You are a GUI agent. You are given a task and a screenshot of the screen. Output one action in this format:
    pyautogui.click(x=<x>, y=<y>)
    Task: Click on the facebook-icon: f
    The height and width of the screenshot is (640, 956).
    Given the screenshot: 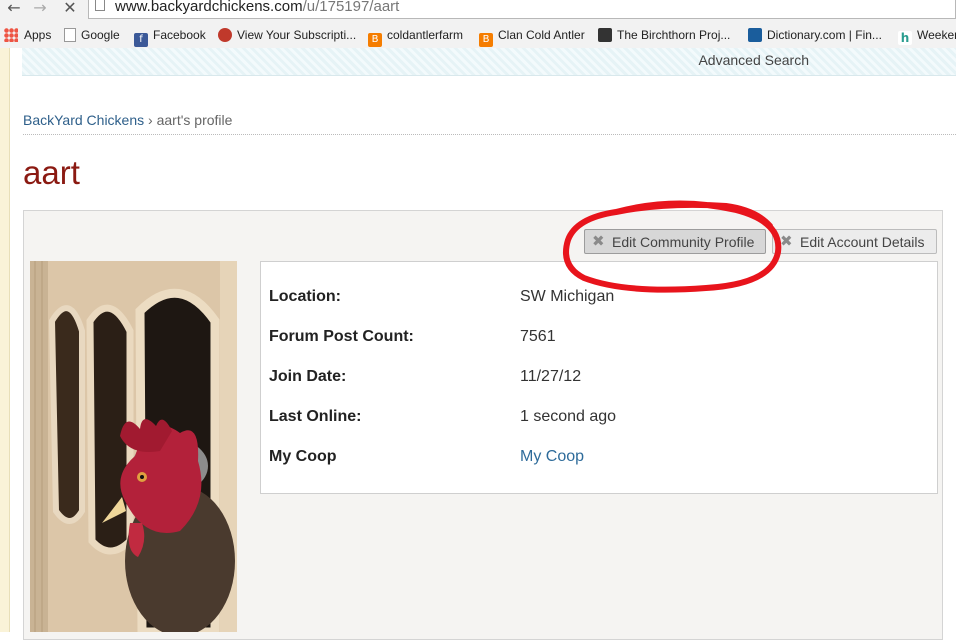 What is the action you would take?
    pyautogui.click(x=141, y=40)
    